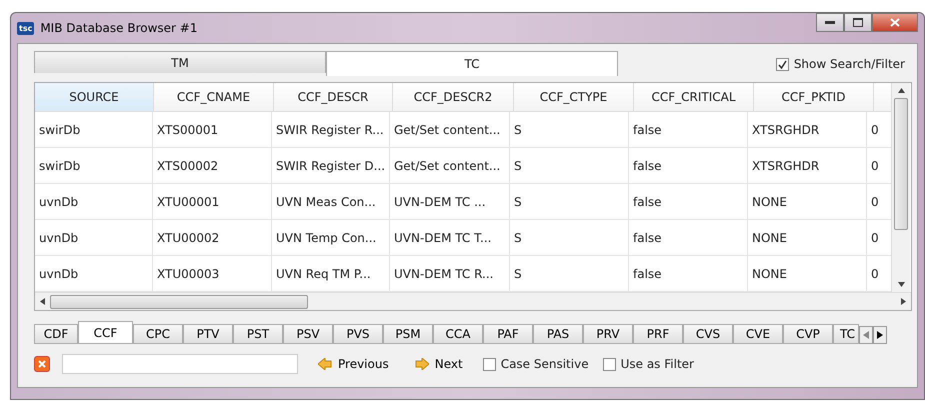 This screenshot has height=402, width=925. I want to click on maximize-icon, so click(858, 22).